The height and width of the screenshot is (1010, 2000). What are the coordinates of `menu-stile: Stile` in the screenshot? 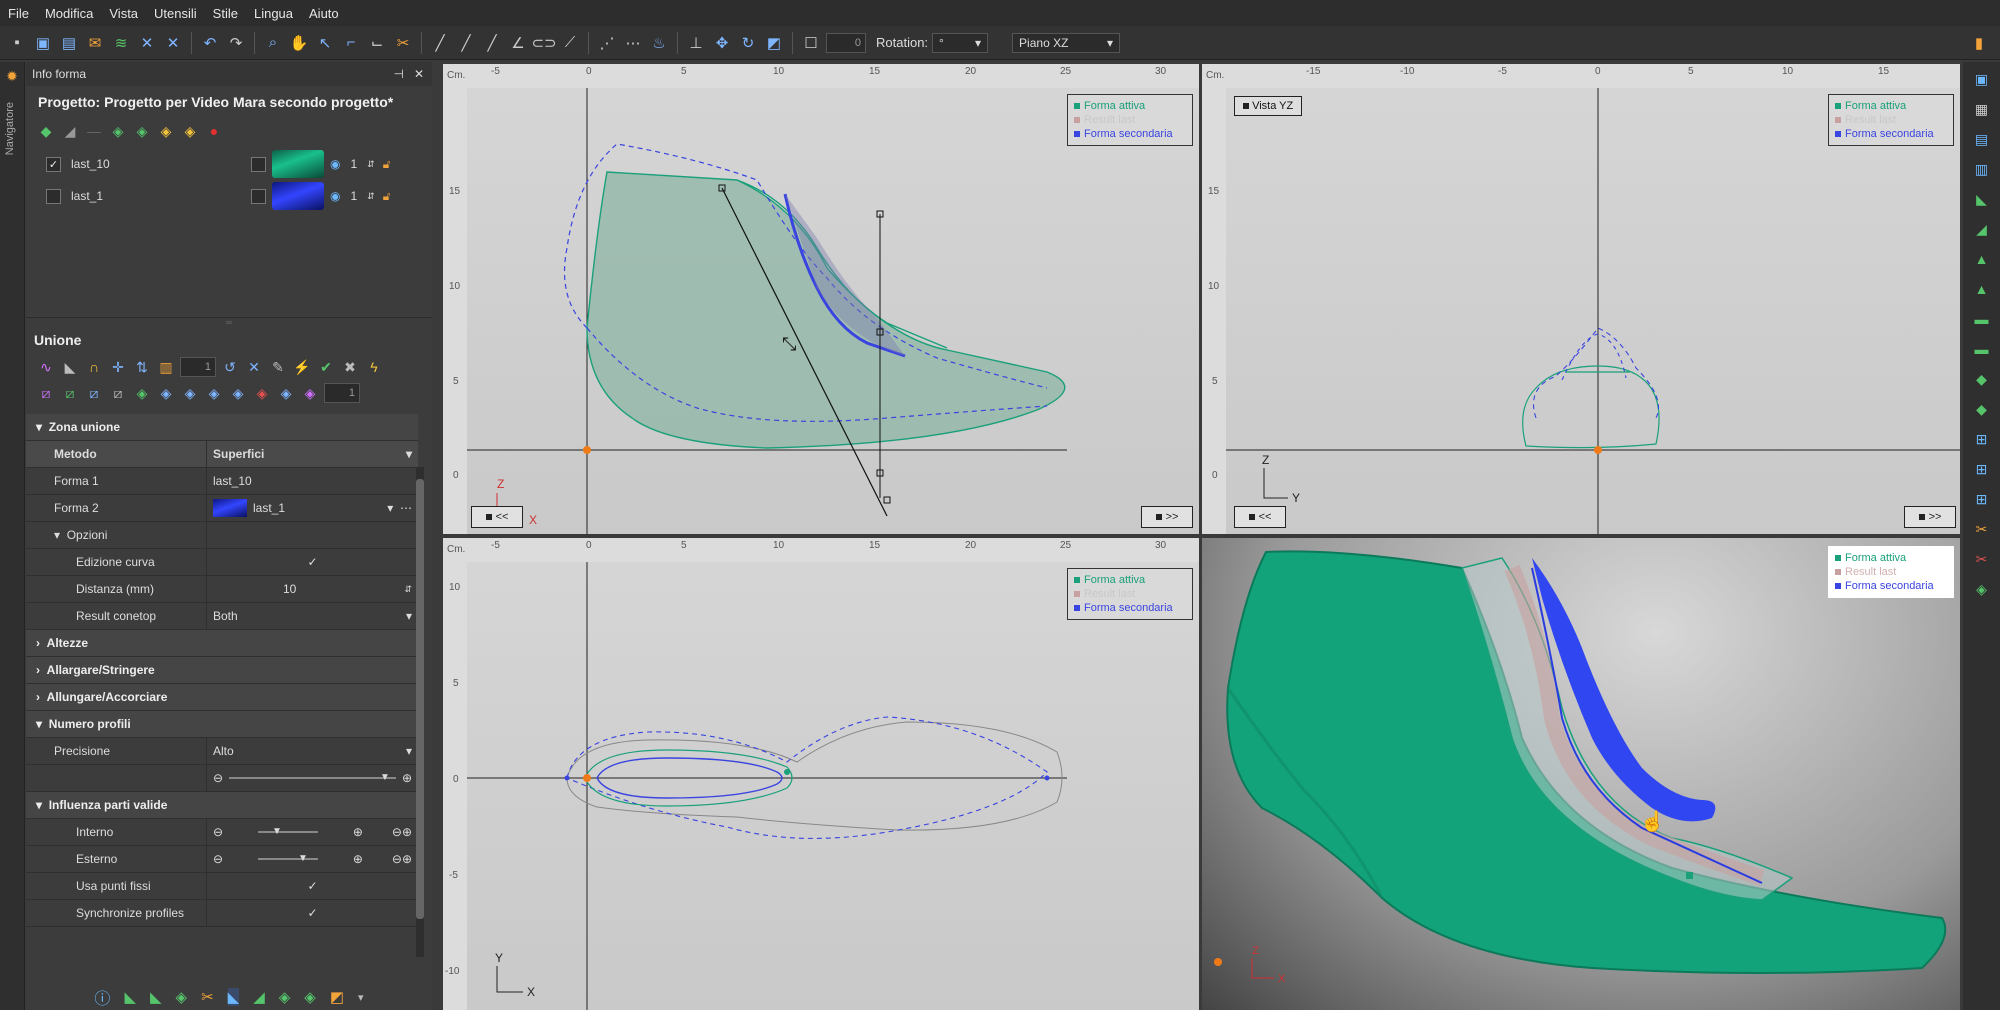 It's located at (225, 13).